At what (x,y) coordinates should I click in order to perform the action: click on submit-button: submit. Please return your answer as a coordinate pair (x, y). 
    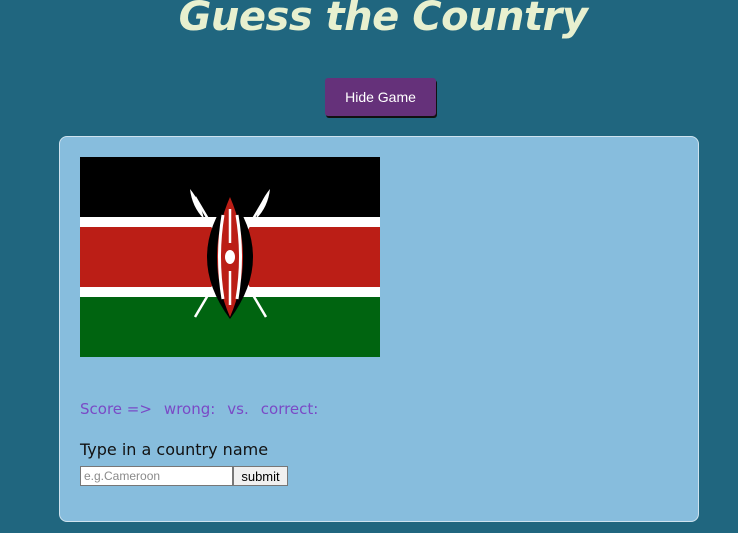
    Looking at the image, I should click on (260, 476).